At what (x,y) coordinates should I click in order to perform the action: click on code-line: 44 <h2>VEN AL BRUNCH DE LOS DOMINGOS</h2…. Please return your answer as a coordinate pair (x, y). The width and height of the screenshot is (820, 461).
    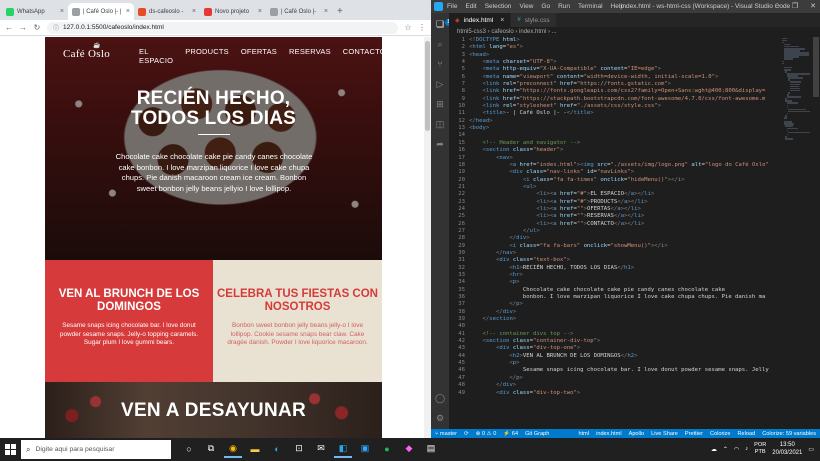
    Looking at the image, I should click on (626, 356).